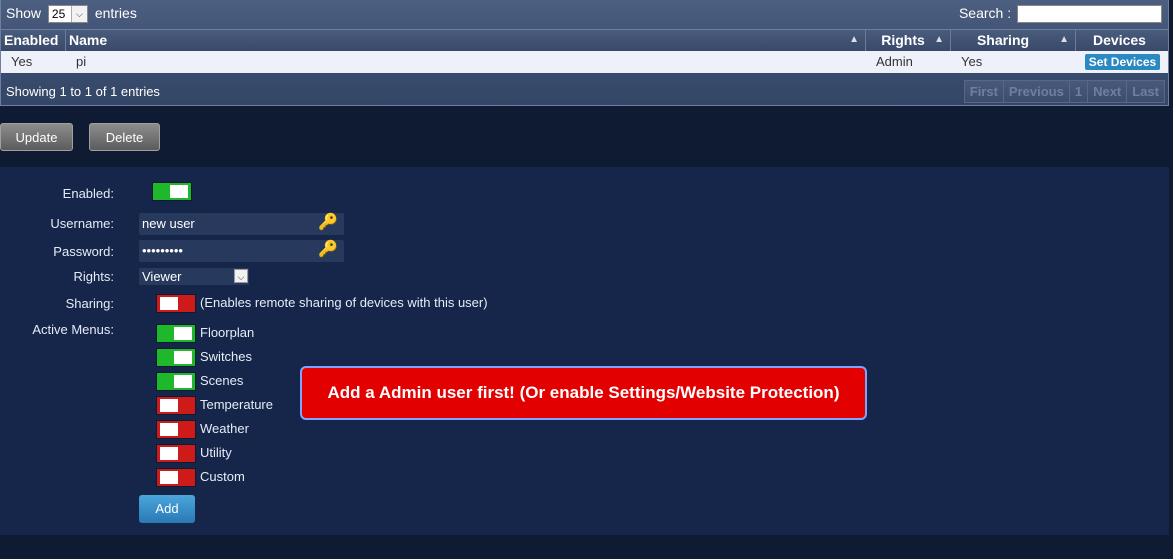  I want to click on active-menus-label: Active Menus:, so click(73, 329).